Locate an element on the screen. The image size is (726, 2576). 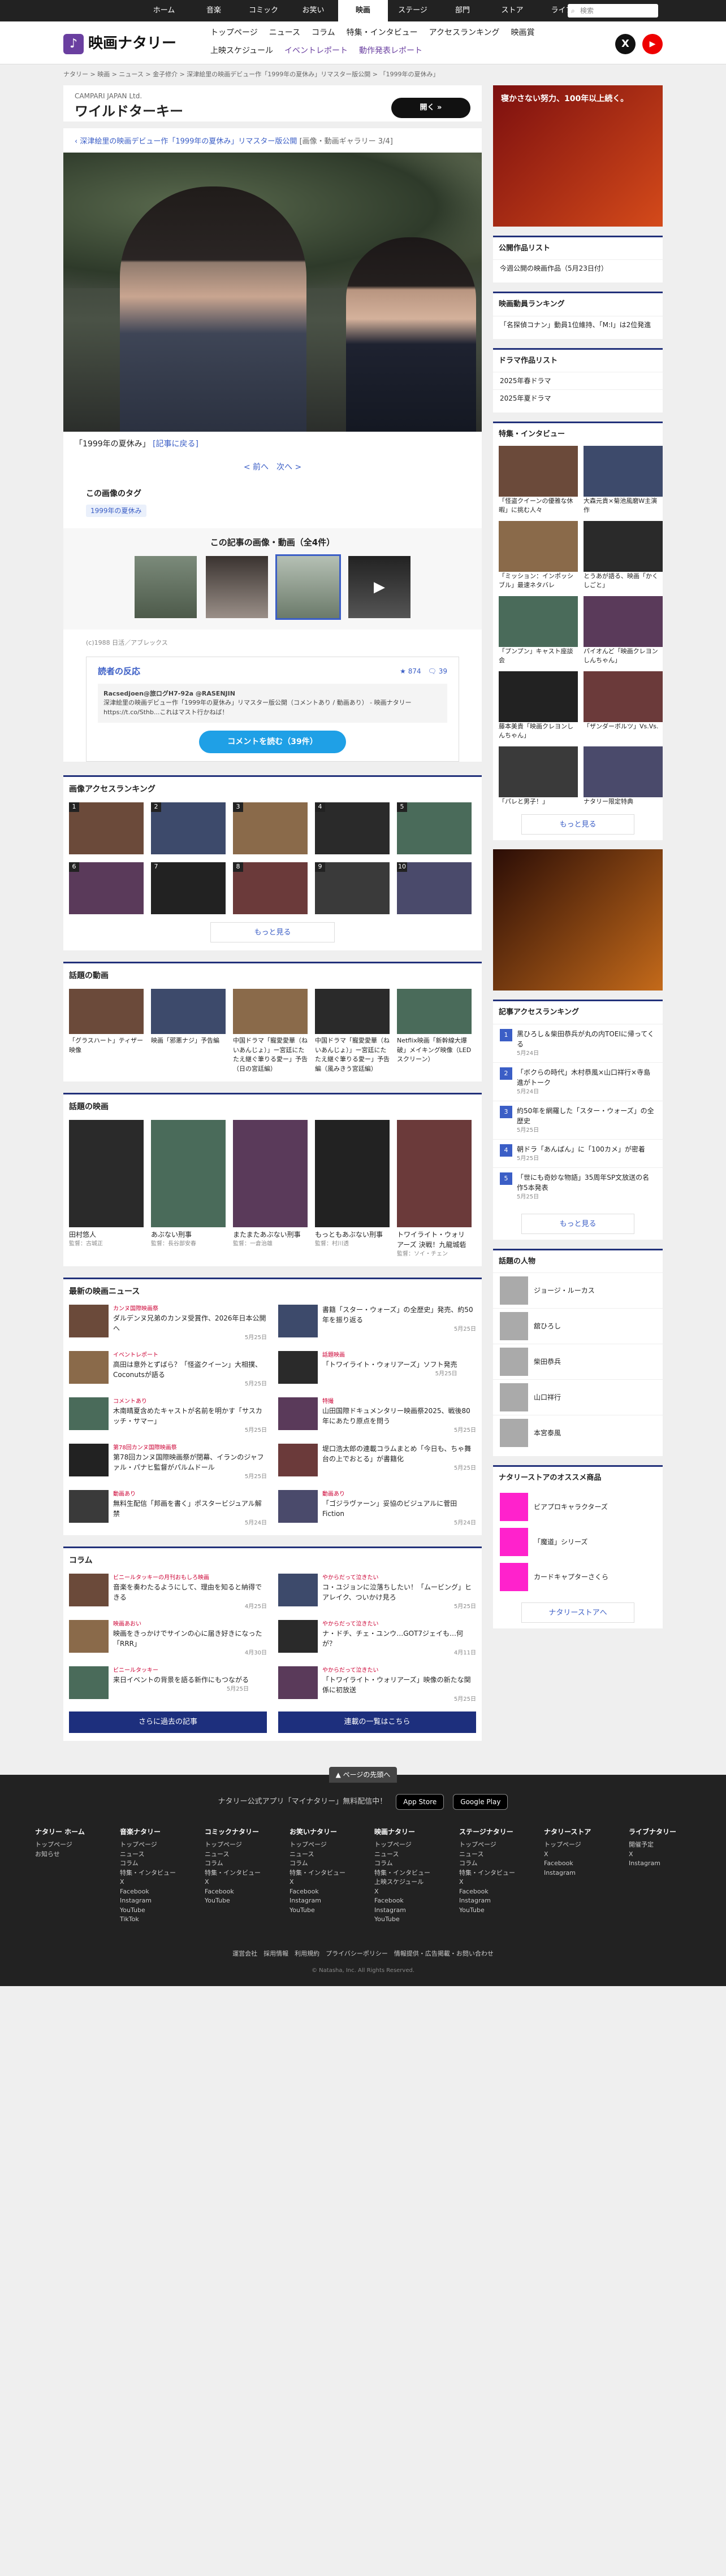
news-headline: 「ゴジラヴァーン」妥協のビジュアルに菅田Fiction is located at coordinates (399, 1509).